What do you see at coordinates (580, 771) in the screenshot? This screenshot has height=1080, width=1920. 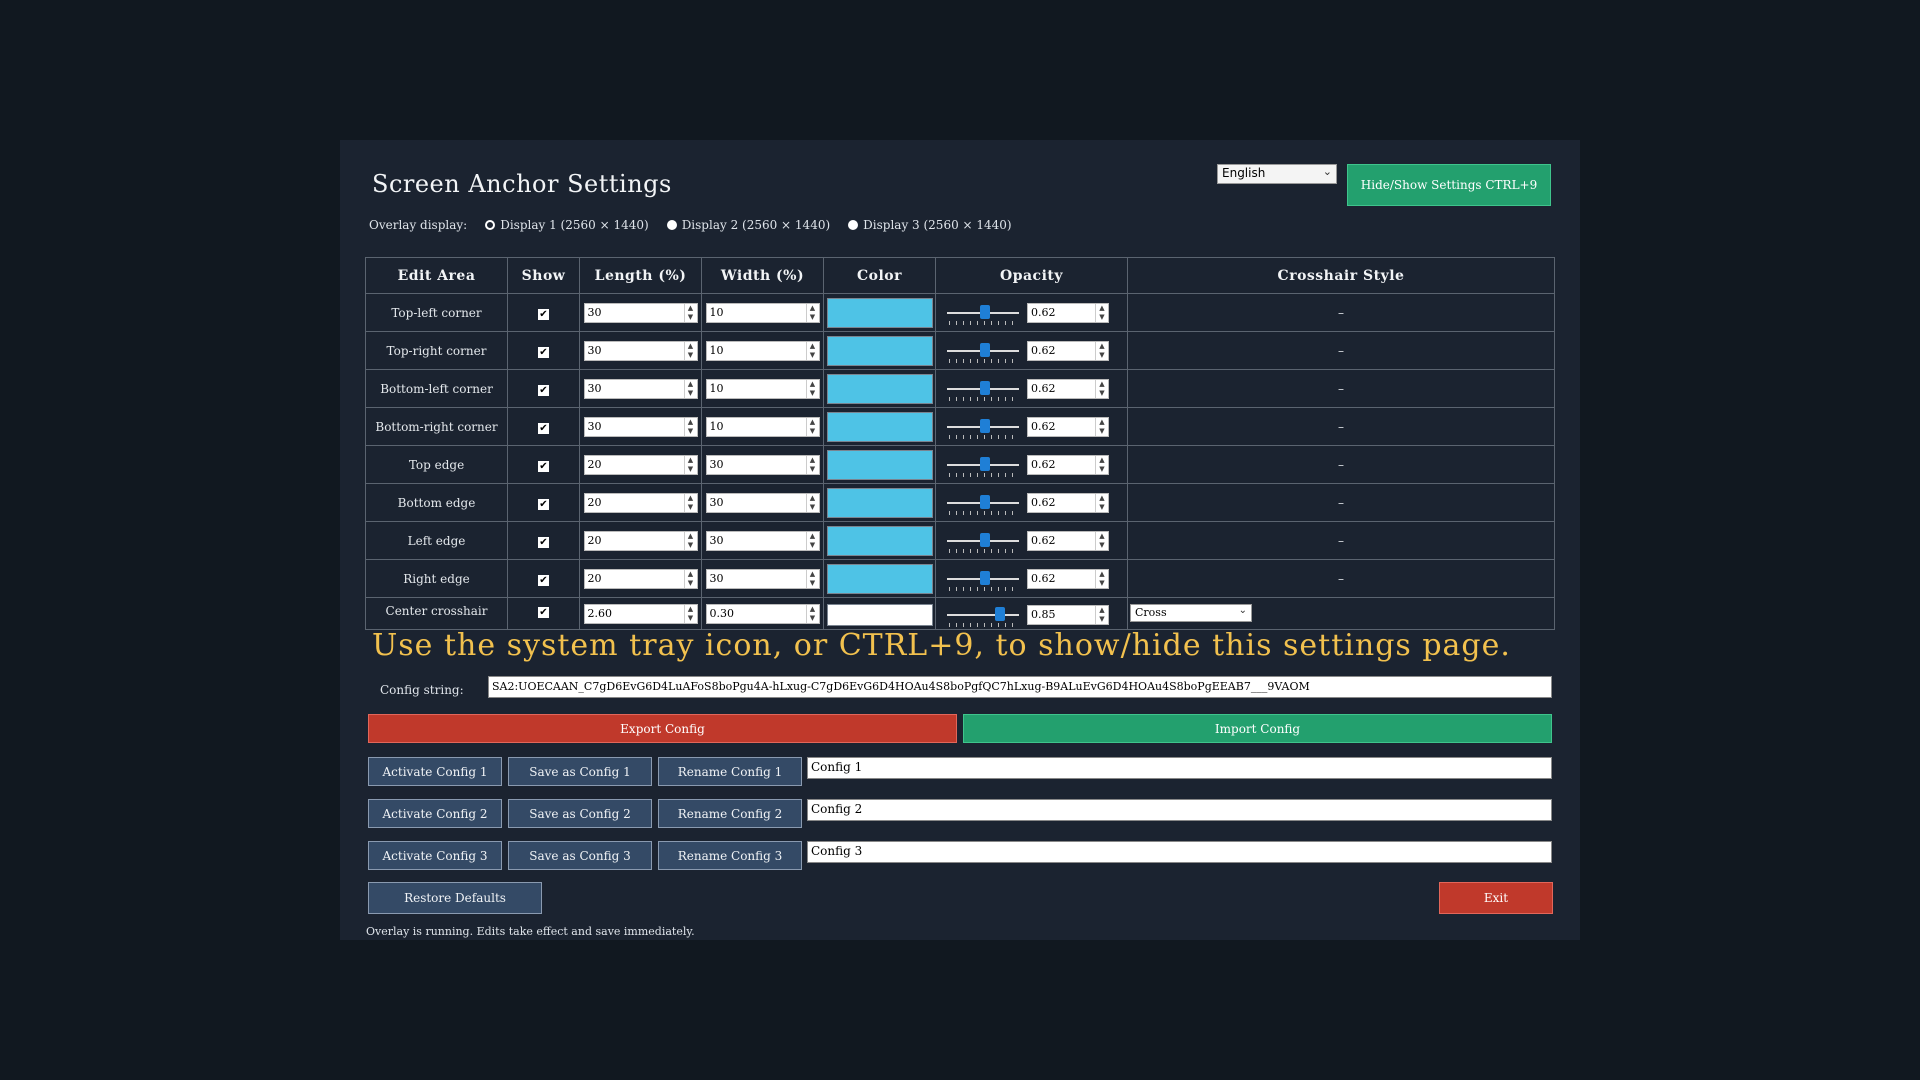 I see `save-config-1-button: Save as Config 1` at bounding box center [580, 771].